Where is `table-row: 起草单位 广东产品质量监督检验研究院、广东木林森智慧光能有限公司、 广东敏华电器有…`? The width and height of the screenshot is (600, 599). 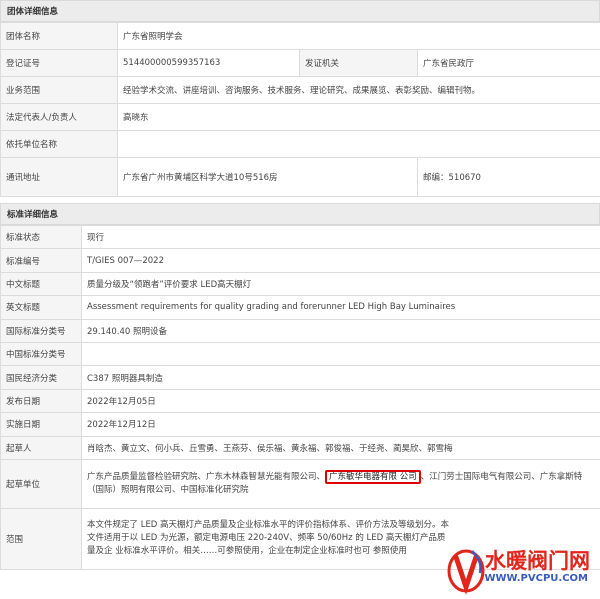
table-row: 起草单位 广东产品质量监督检验研究院、广东木林森智慧光能有限公司、 广东敏华电器有… is located at coordinates (300, 483).